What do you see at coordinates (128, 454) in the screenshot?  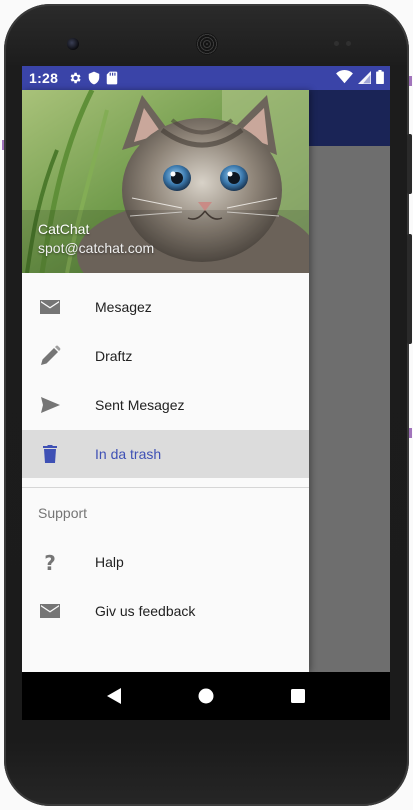 I see `drawer-item-label: In da trash` at bounding box center [128, 454].